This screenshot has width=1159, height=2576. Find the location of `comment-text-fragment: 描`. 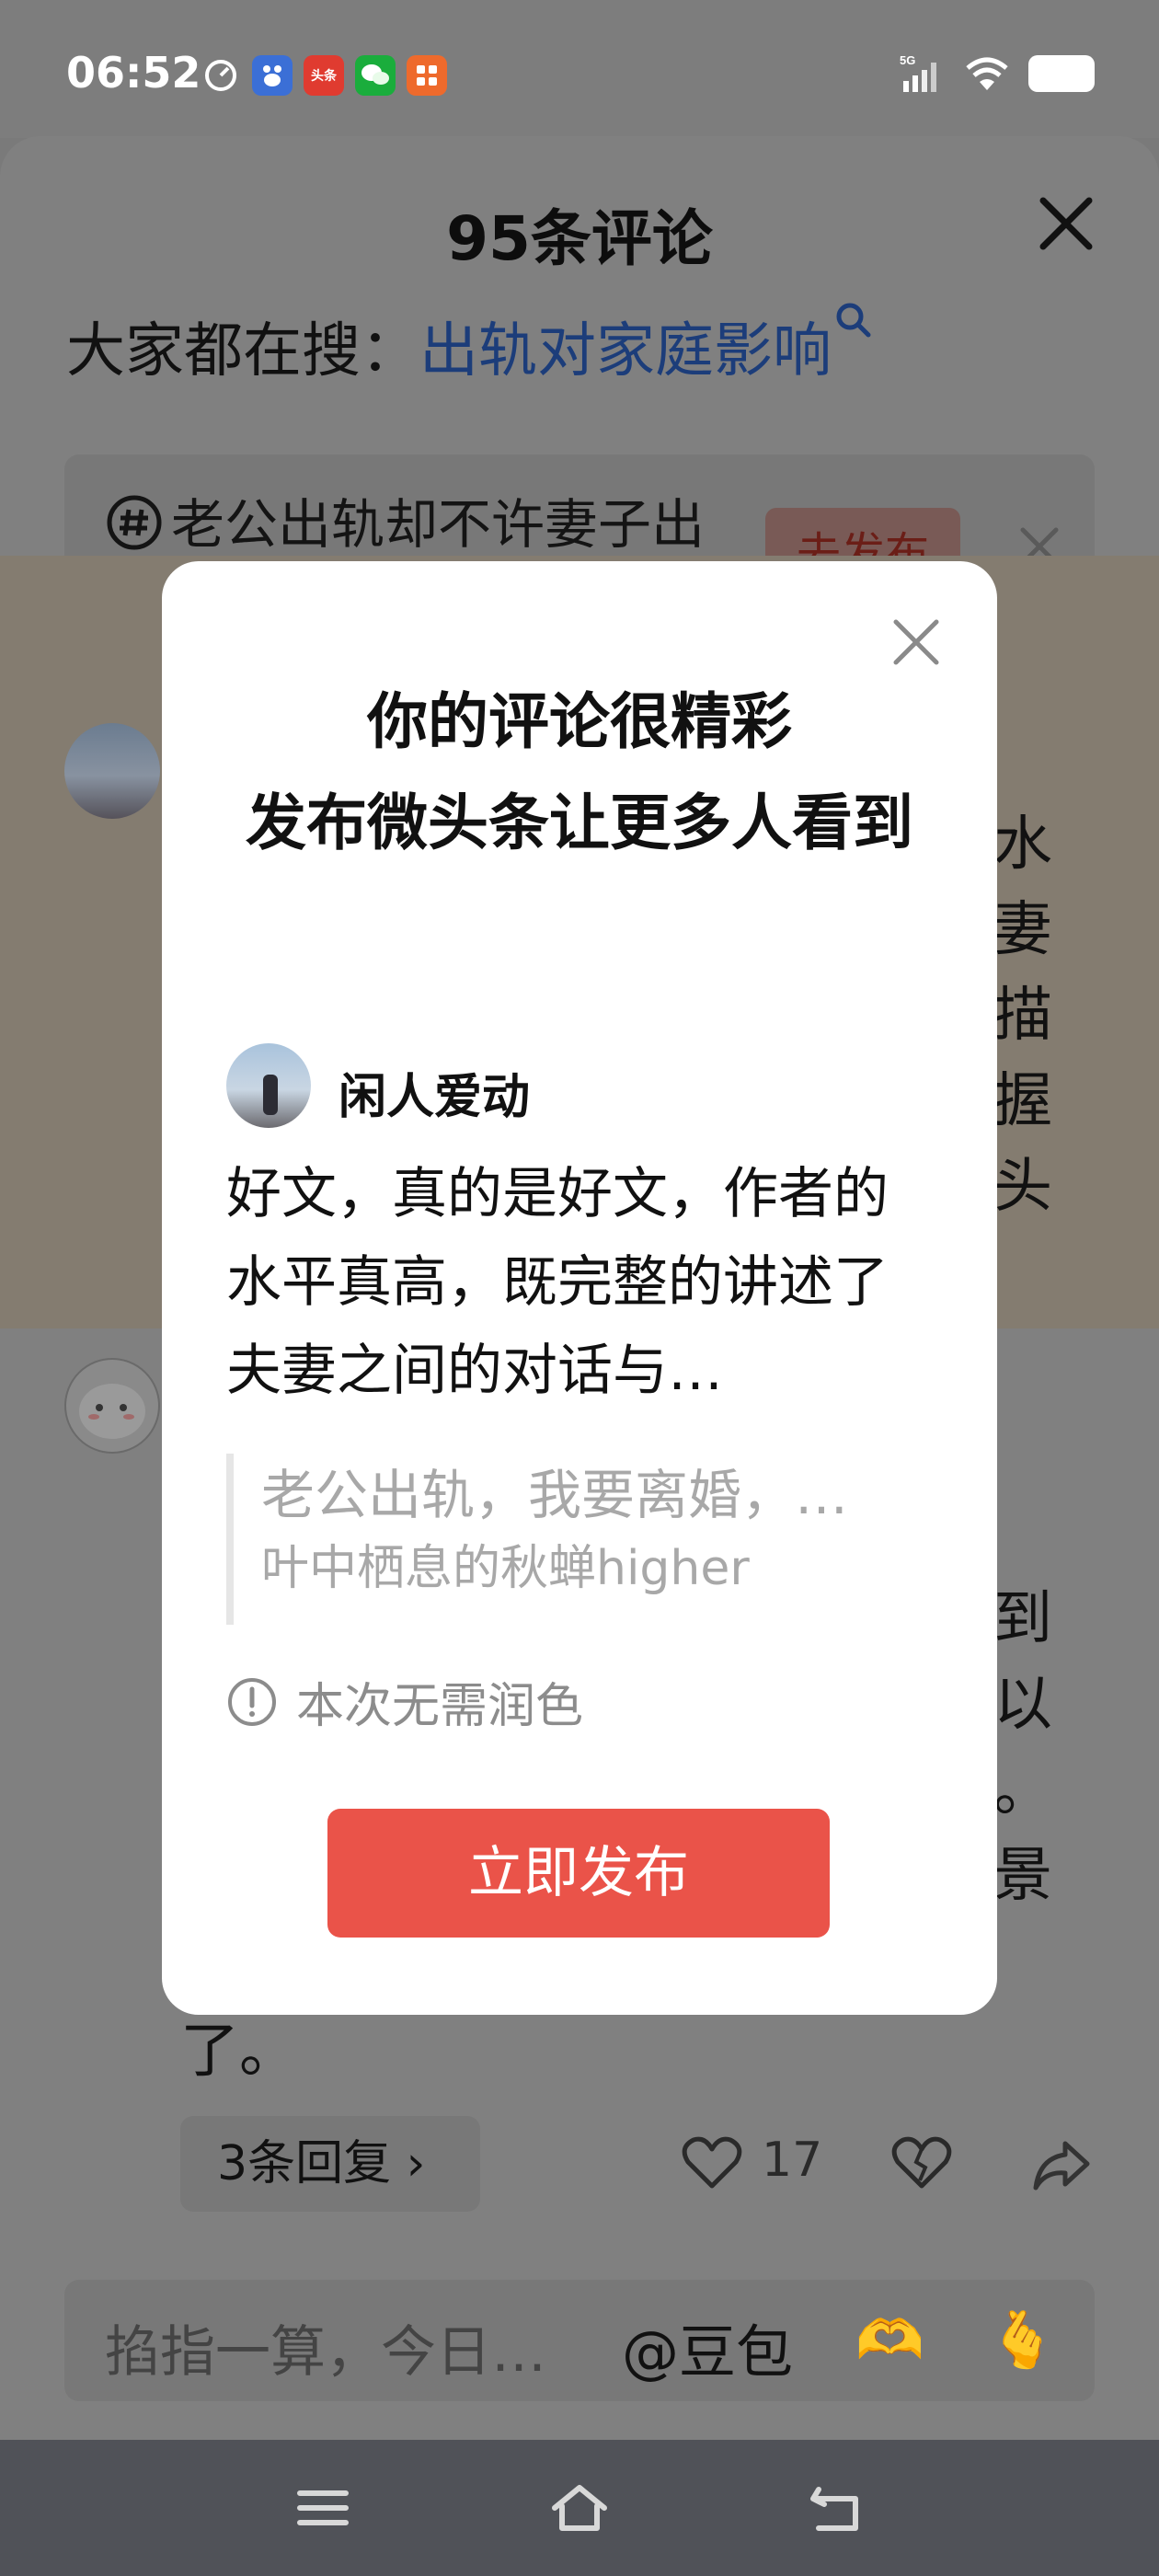

comment-text-fragment: 描 is located at coordinates (1022, 1016).